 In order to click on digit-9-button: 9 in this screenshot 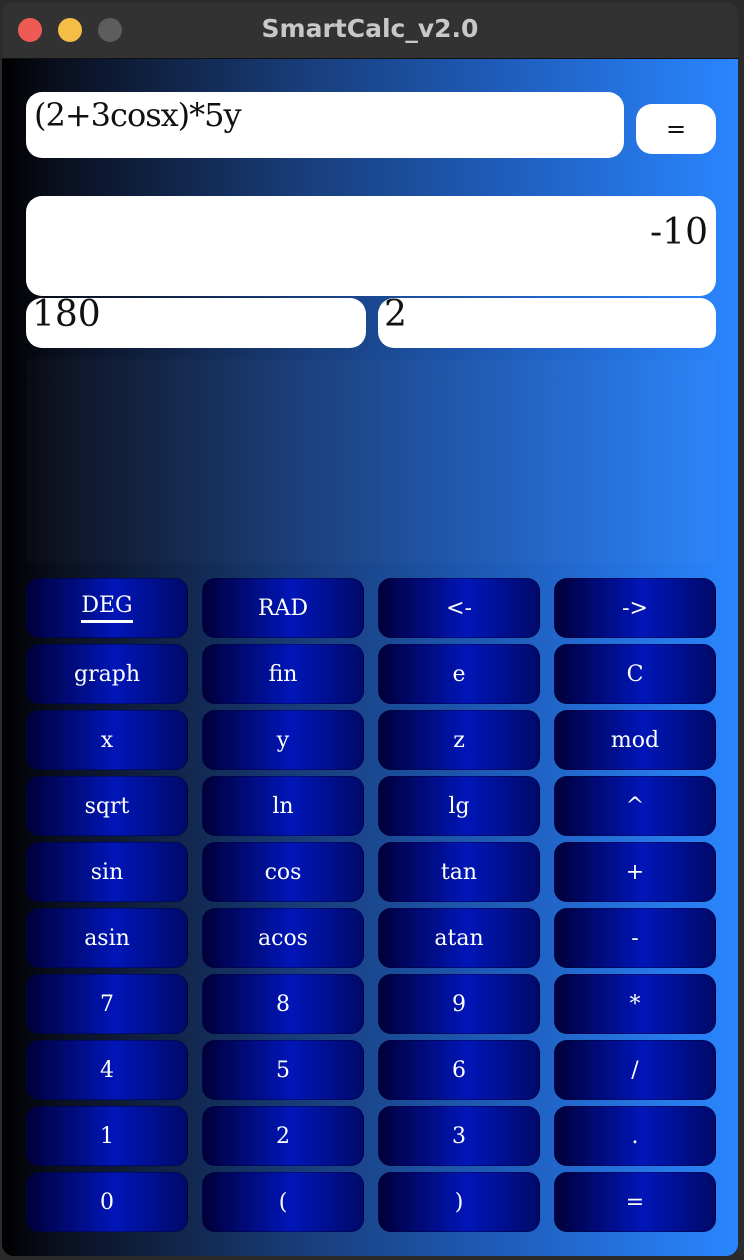, I will do `click(459, 1004)`.